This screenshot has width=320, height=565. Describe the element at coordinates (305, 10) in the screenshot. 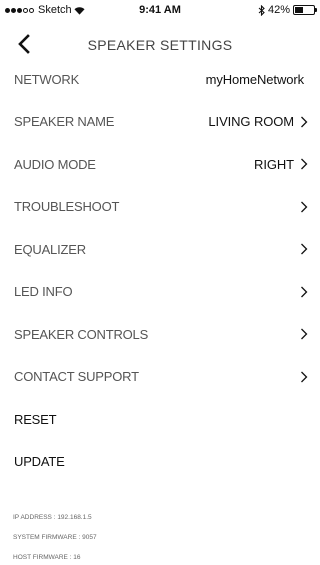

I see `battery-icon` at that location.